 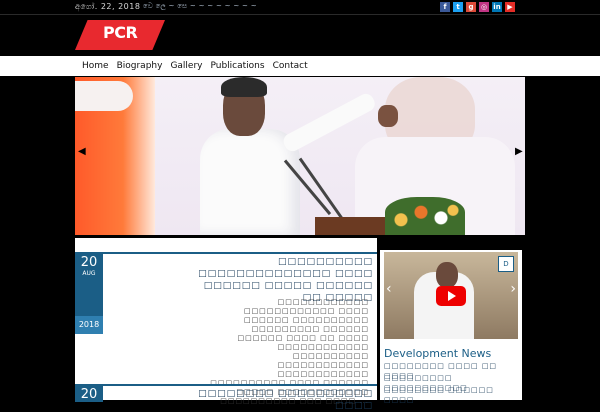 I want to click on video-header, so click(x=451, y=244).